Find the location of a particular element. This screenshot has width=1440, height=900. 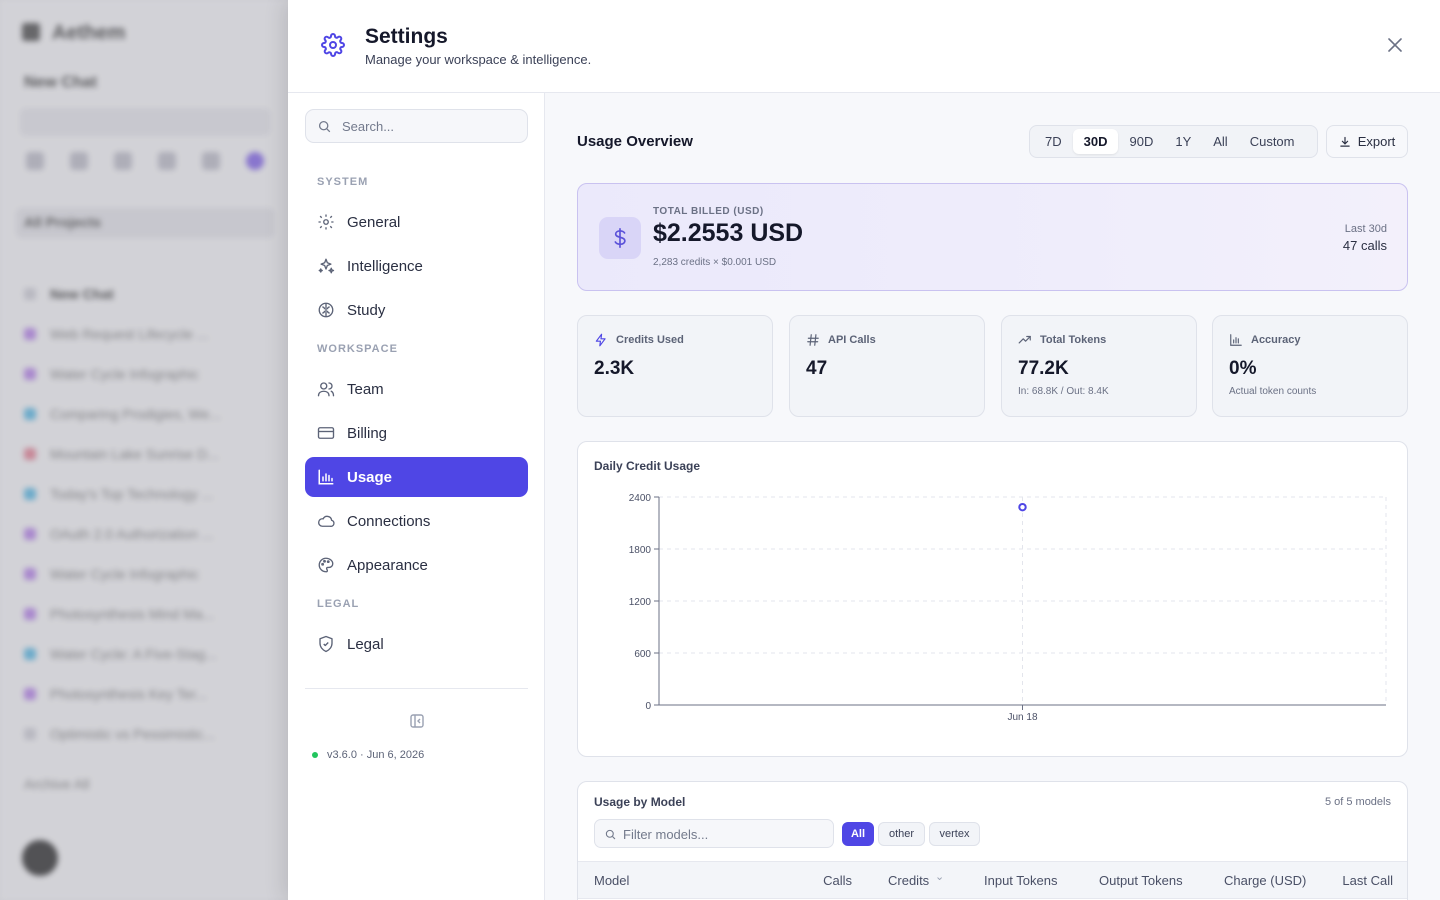

page-subtitle: Manage your workspace & intelligence. is located at coordinates (478, 59).